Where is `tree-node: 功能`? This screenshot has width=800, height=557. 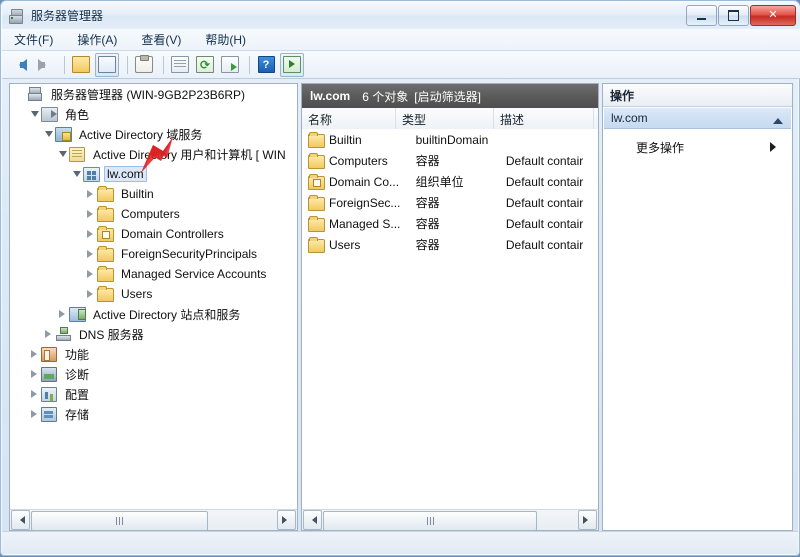
tree-node: 功能 is located at coordinates (153, 354).